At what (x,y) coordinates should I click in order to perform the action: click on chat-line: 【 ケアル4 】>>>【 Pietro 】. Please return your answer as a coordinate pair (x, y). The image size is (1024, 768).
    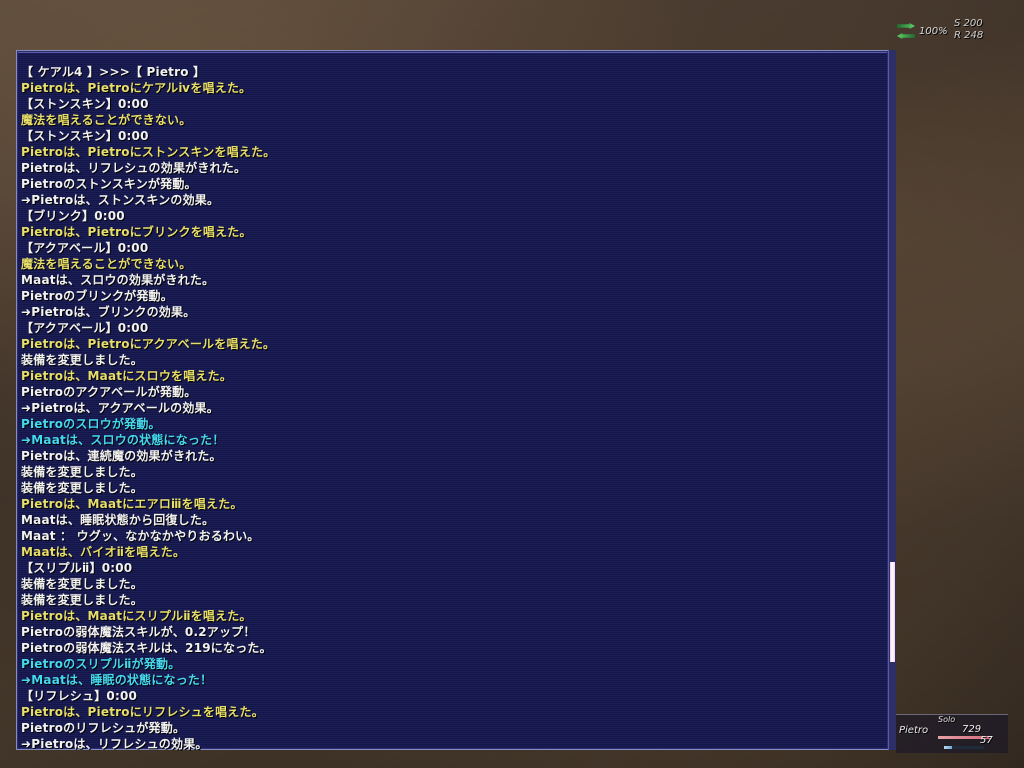
    Looking at the image, I should click on (113, 72).